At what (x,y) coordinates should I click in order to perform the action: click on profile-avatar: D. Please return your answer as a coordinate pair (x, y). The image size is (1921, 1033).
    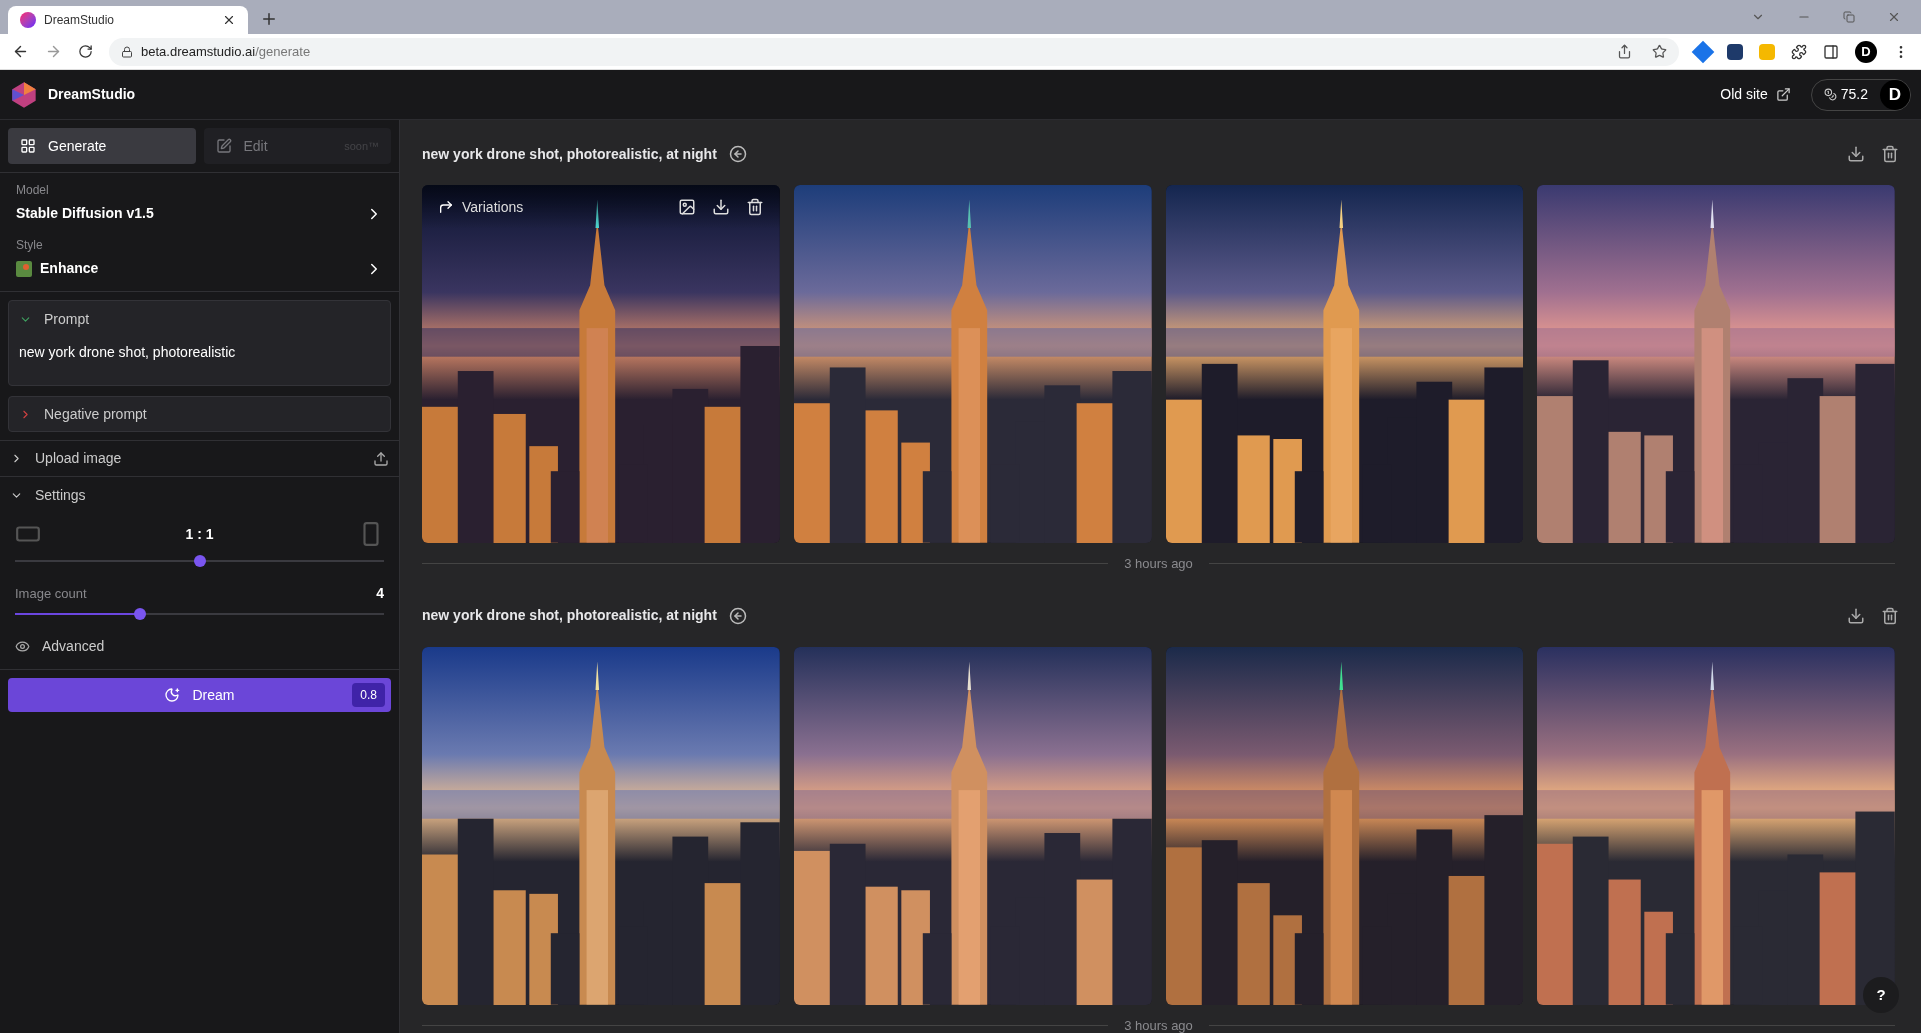
    Looking at the image, I should click on (1866, 51).